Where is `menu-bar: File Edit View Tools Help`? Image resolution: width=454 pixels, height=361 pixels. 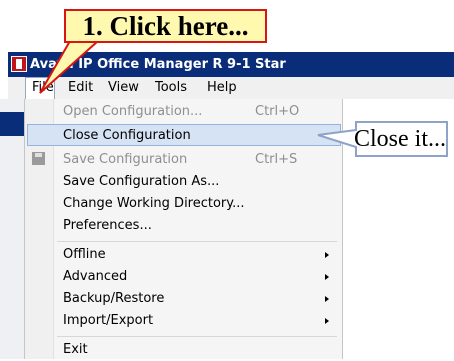 menu-bar: File Edit View Tools Help is located at coordinates (231, 88).